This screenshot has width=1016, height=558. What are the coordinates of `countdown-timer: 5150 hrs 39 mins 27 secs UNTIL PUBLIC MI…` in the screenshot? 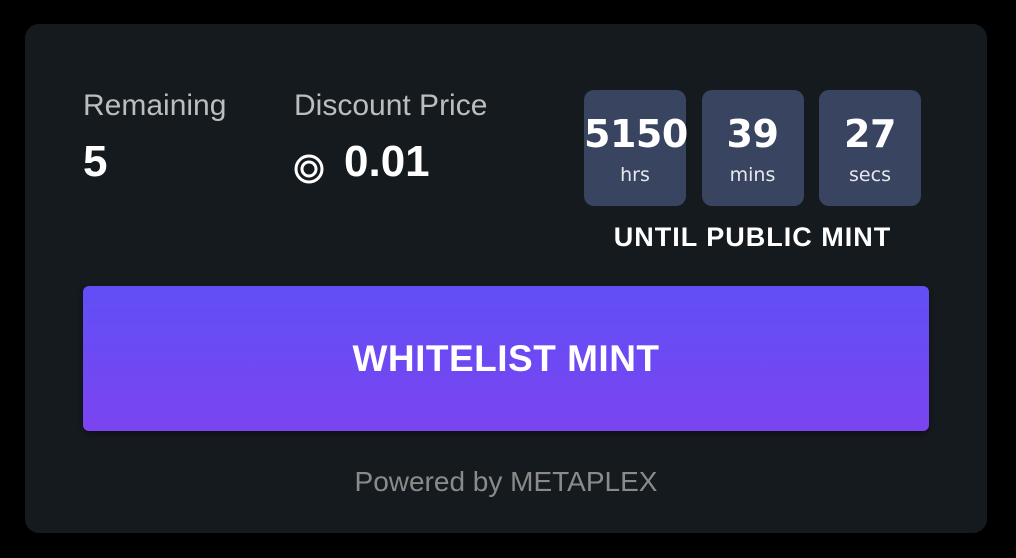 It's located at (752, 171).